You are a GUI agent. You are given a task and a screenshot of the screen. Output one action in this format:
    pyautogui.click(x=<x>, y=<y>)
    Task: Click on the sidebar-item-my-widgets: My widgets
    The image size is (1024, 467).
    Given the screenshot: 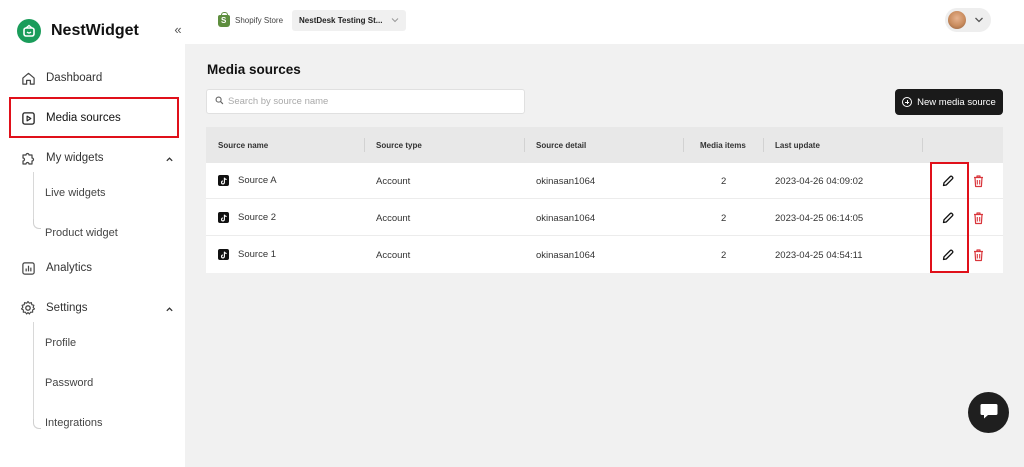 What is the action you would take?
    pyautogui.click(x=62, y=158)
    